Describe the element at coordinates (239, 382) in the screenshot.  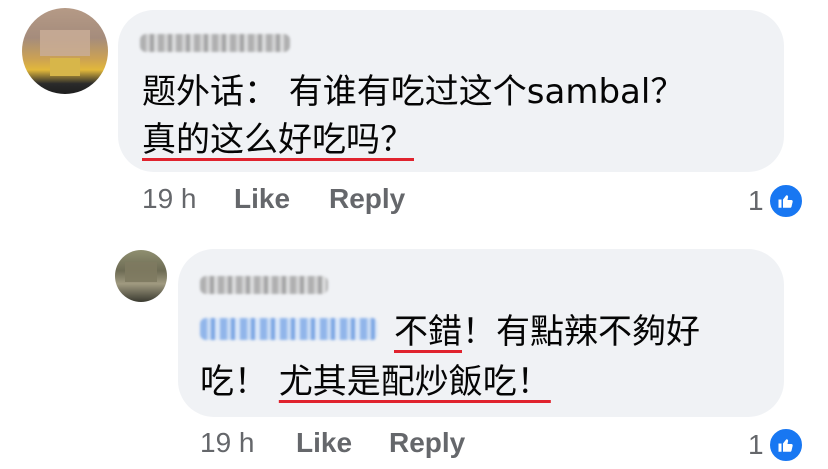
I see `comment-text: 吃！` at that location.